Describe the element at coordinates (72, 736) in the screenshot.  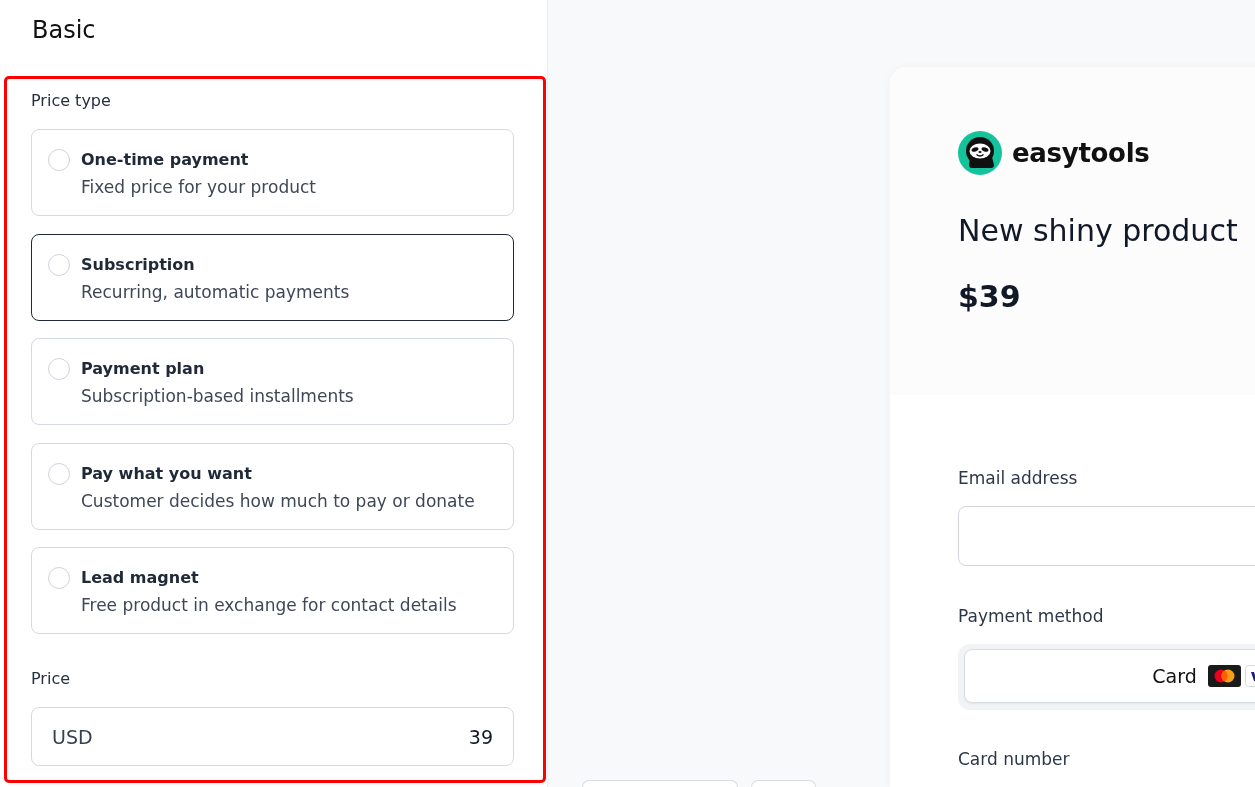
I see `currency-label: USD` at that location.